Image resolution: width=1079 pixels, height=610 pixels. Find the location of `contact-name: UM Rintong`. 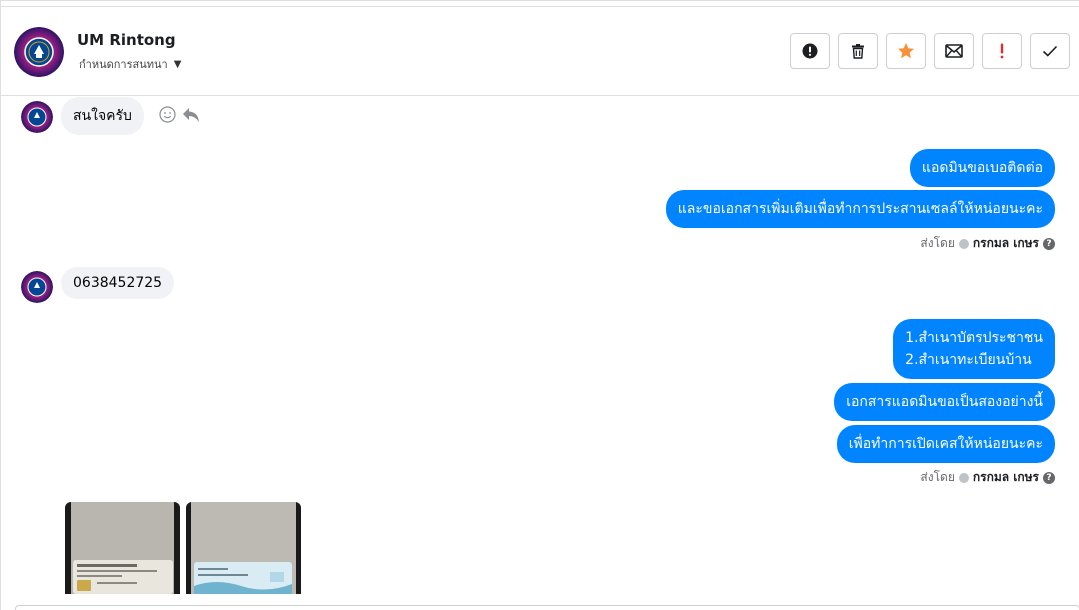

contact-name: UM Rintong is located at coordinates (126, 40).